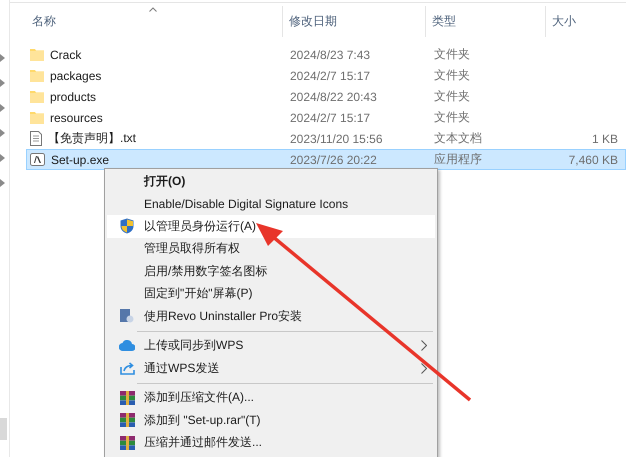 This screenshot has height=457, width=626. I want to click on file-name: Crack, so click(66, 55).